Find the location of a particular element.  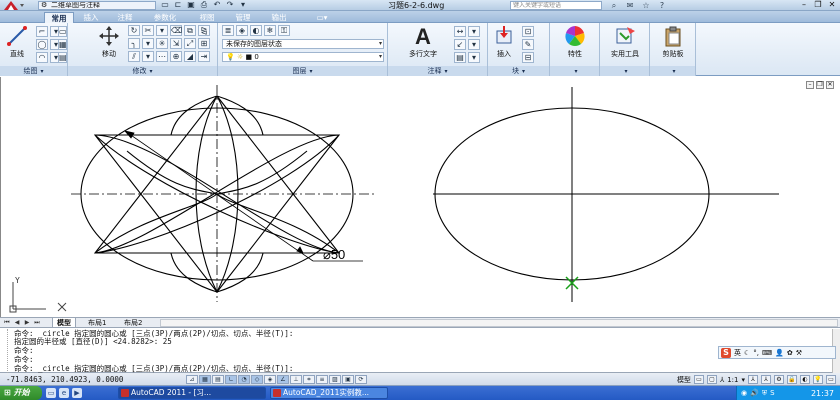

last-layout-icon: ⏭ is located at coordinates (37, 323).